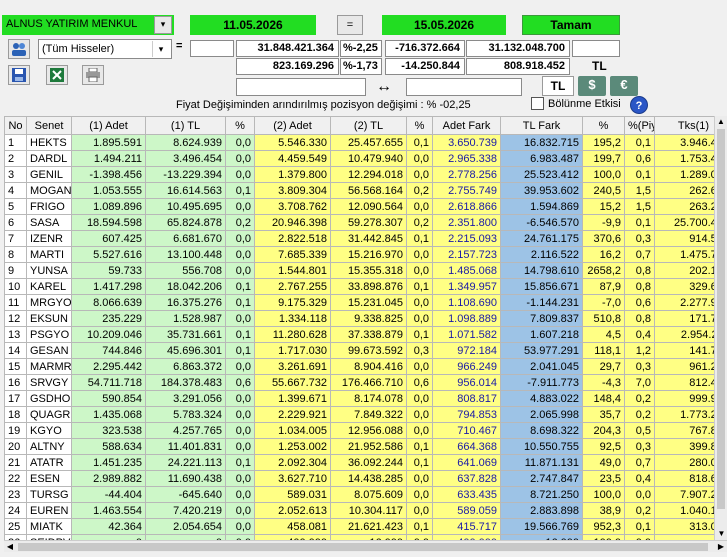 Image resolution: width=727 pixels, height=557 pixels. I want to click on range-end-input, so click(464, 87).